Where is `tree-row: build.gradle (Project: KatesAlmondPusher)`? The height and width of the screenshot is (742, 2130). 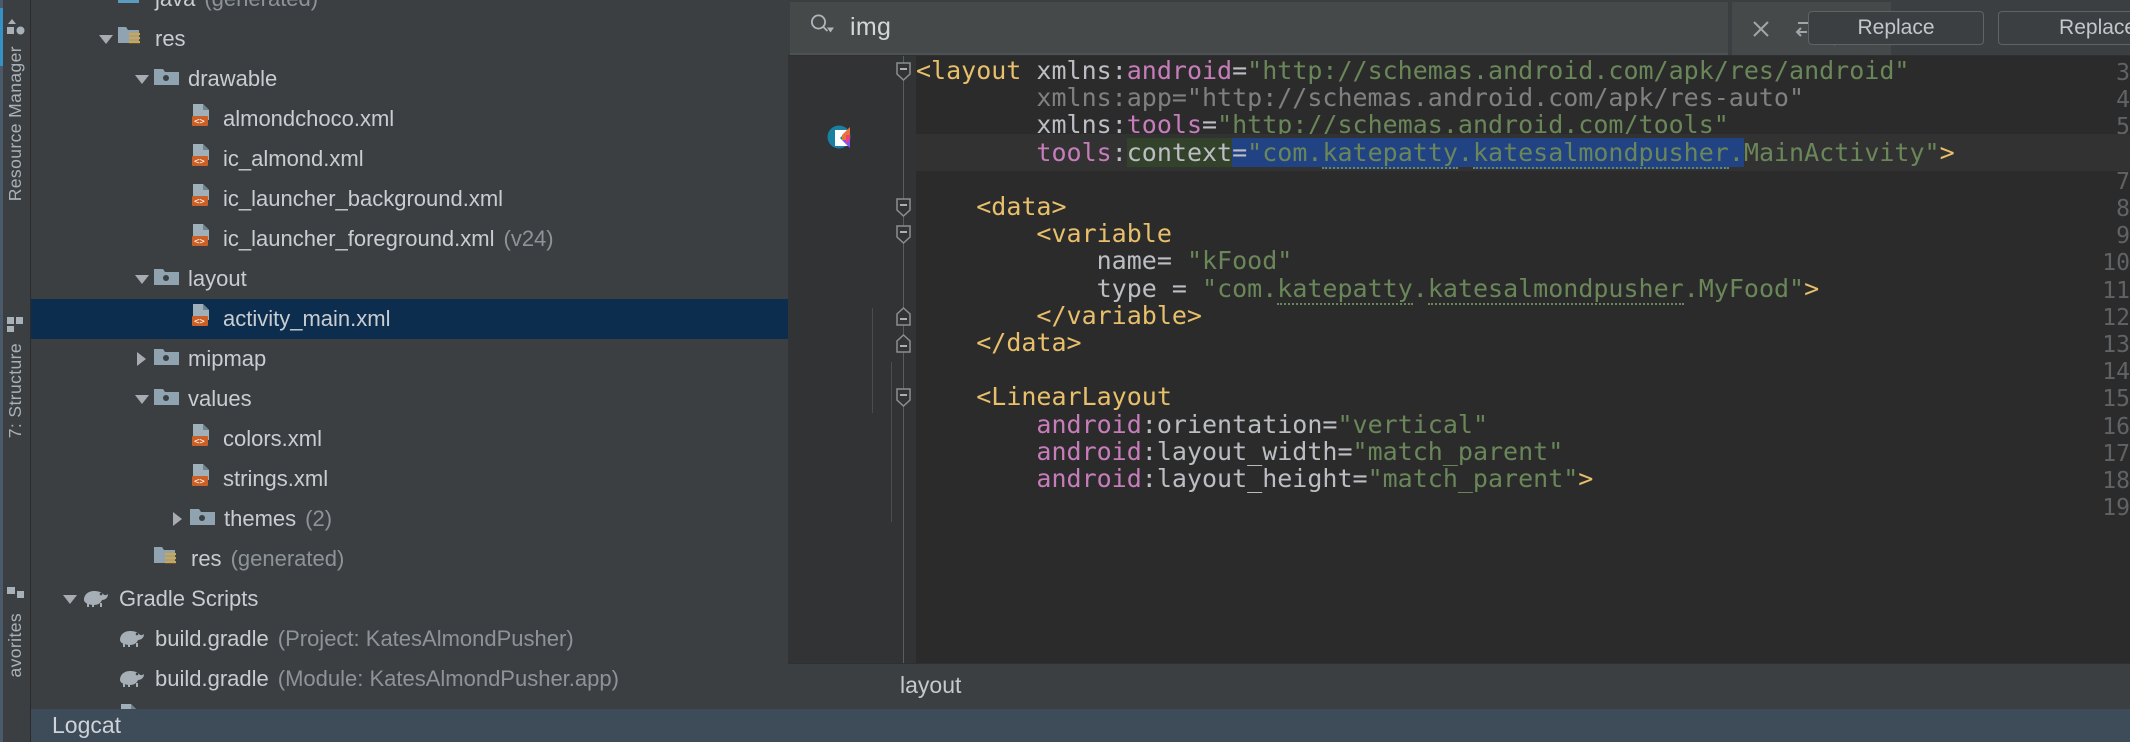
tree-row: build.gradle (Project: KatesAlmondPusher) is located at coordinates (409, 639).